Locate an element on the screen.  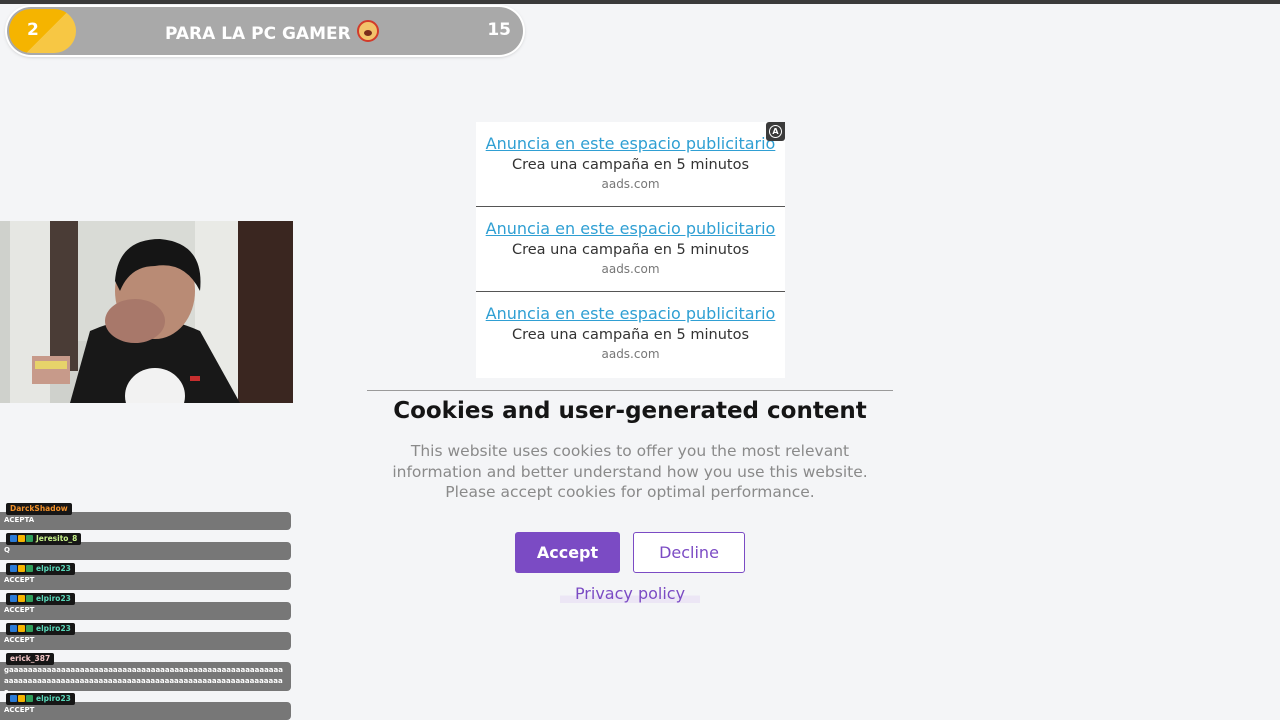
privacy-policy-link: Privacy policy is located at coordinates (630, 593).